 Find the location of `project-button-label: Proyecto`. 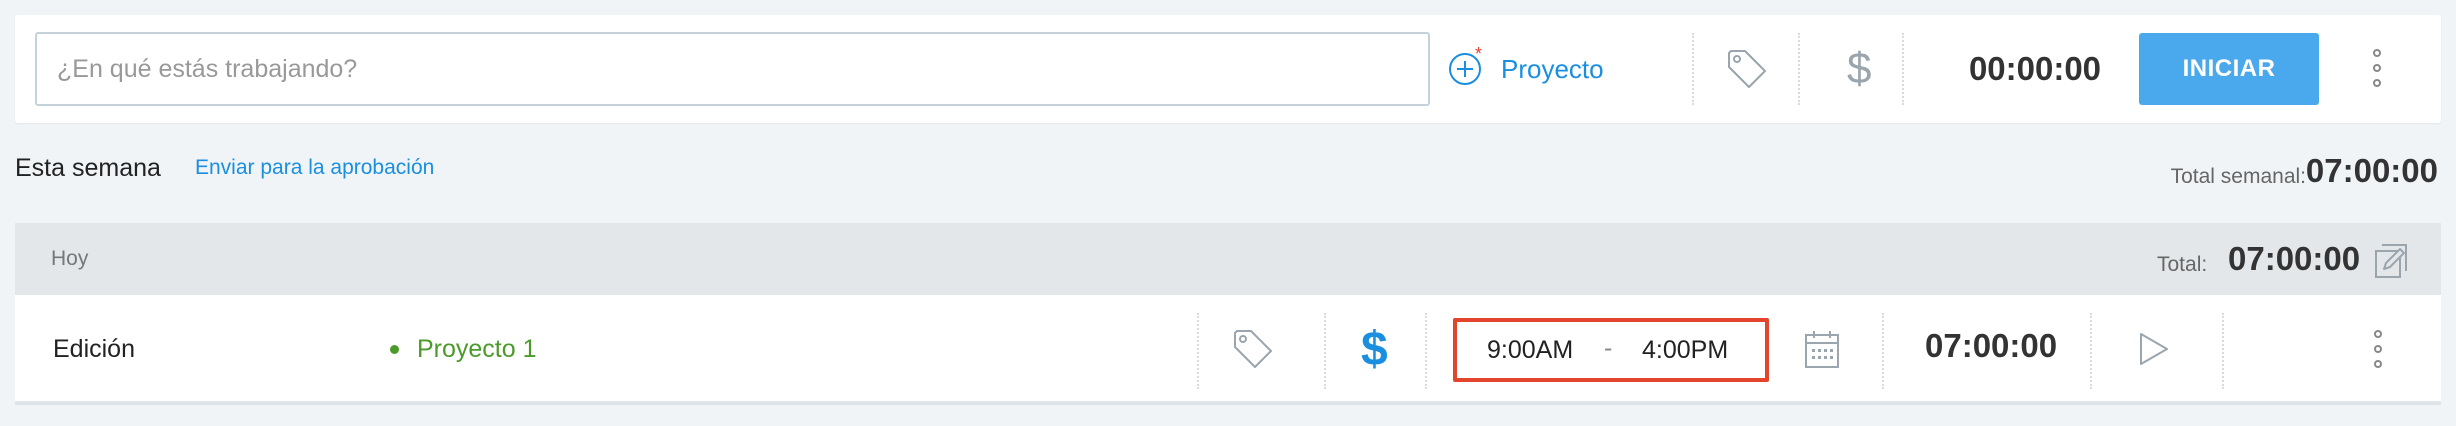

project-button-label: Proyecto is located at coordinates (1552, 68).